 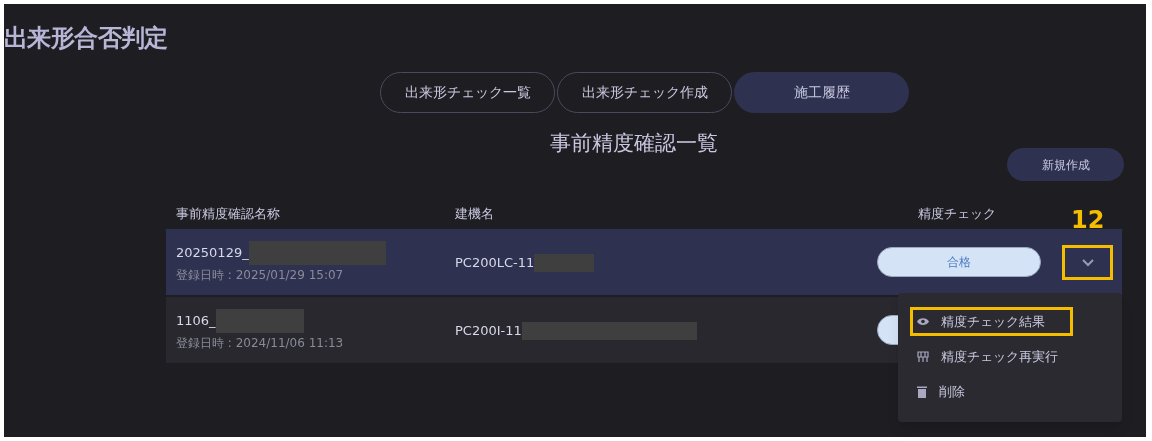 What do you see at coordinates (228, 214) in the screenshot?
I see `column-header: 事前精度確認名称` at bounding box center [228, 214].